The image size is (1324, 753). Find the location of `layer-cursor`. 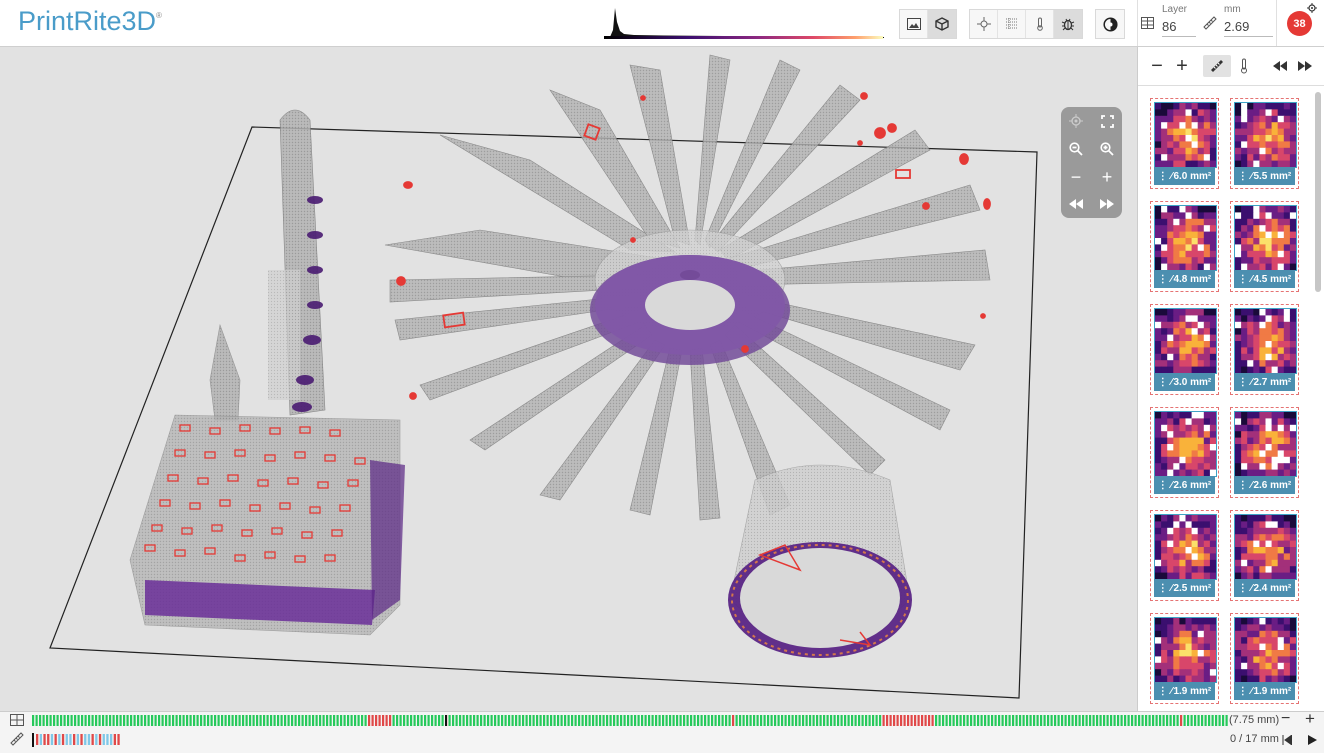

layer-cursor is located at coordinates (446, 720).